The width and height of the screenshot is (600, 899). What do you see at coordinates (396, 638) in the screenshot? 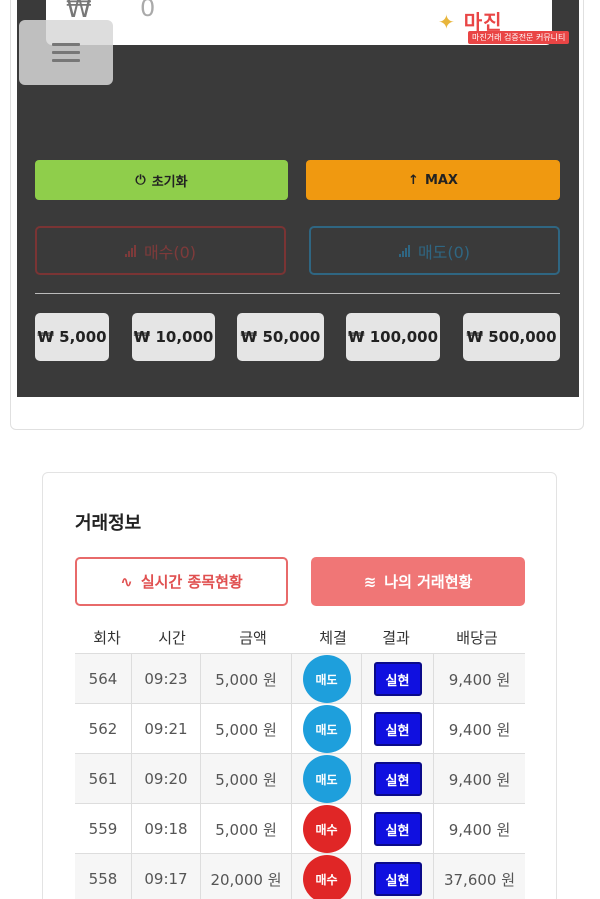
I see `column-header-result: 결과` at bounding box center [396, 638].